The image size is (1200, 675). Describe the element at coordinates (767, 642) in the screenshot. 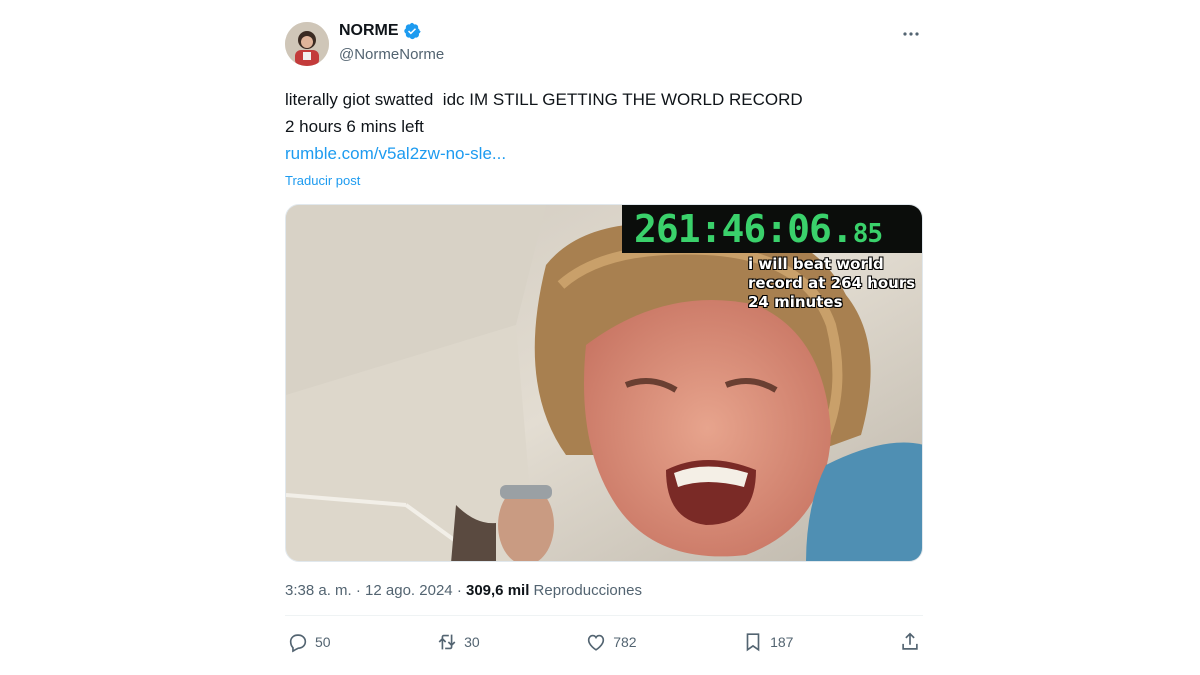

I see `bookmark-button: 187` at that location.